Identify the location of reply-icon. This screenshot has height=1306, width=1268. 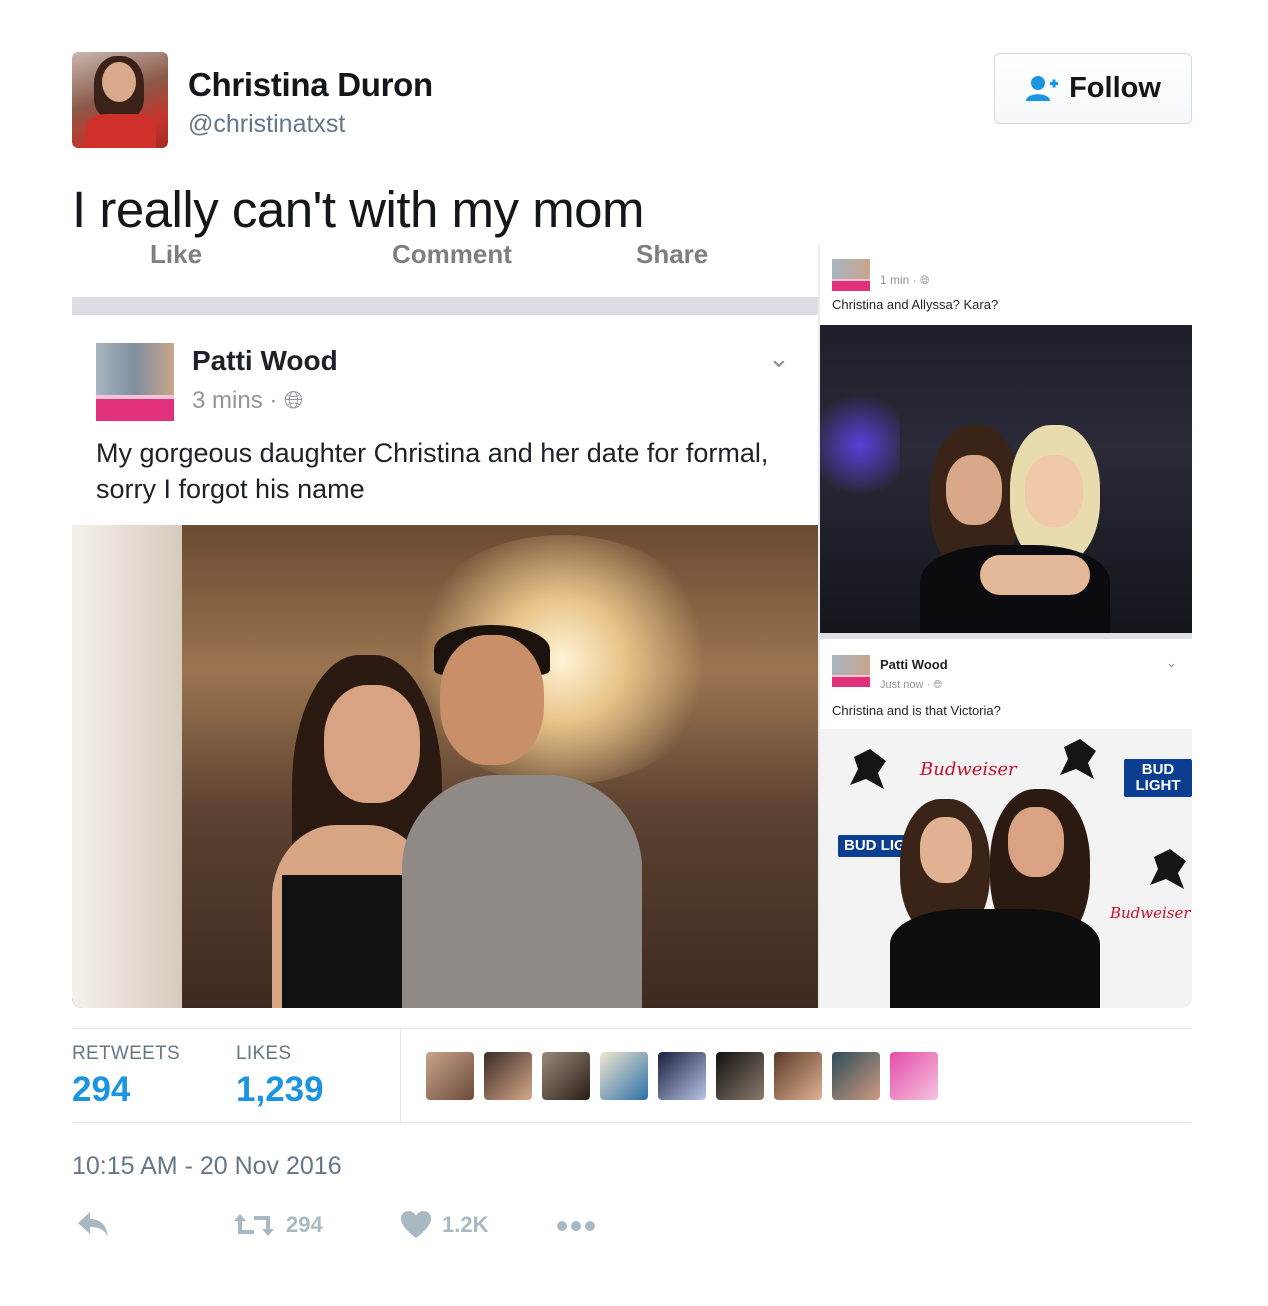
(93, 1224).